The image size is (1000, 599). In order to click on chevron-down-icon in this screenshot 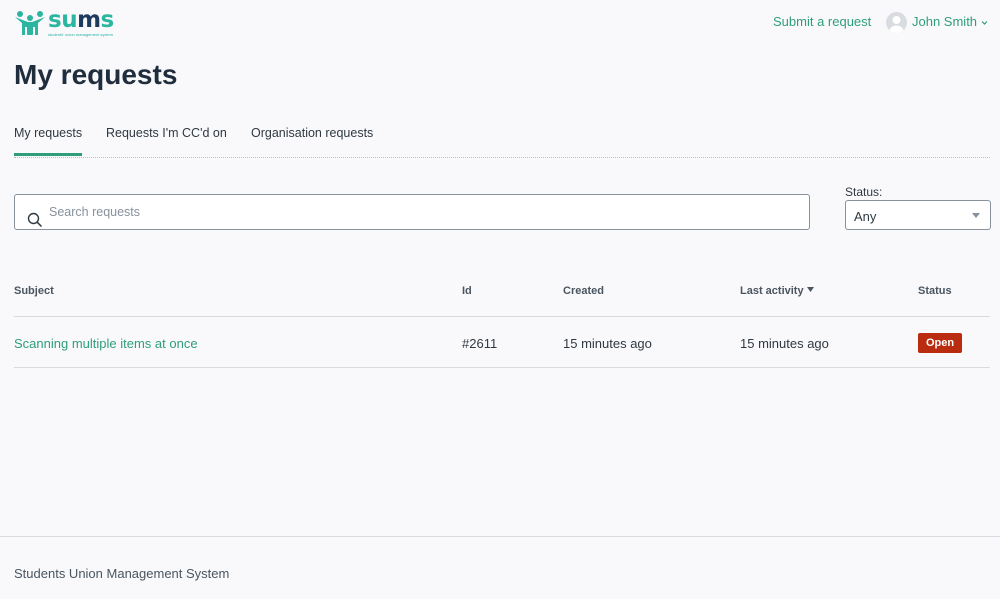, I will do `click(984, 22)`.